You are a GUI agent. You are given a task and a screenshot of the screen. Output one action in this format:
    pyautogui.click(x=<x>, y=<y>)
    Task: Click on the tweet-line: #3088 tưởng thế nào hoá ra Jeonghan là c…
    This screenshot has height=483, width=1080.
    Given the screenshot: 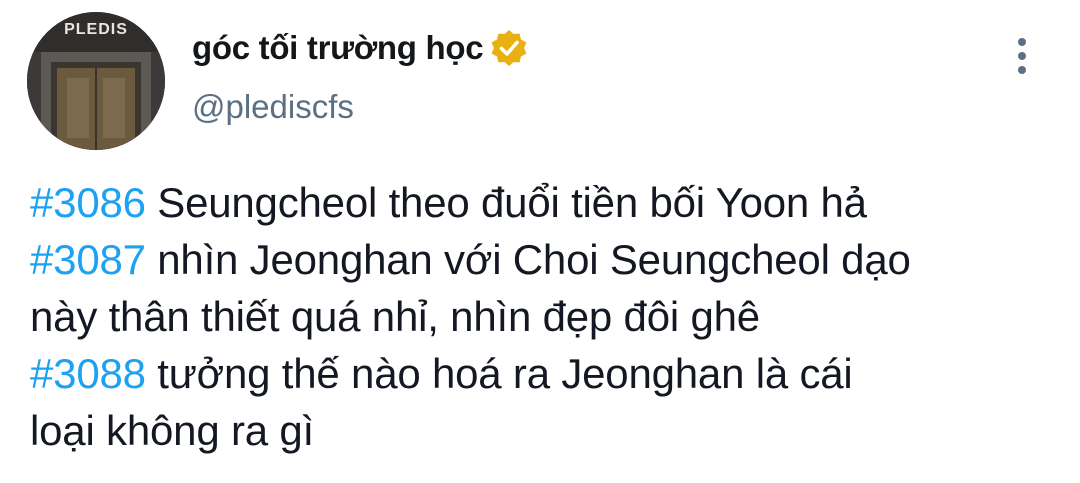 What is the action you would take?
    pyautogui.click(x=550, y=373)
    